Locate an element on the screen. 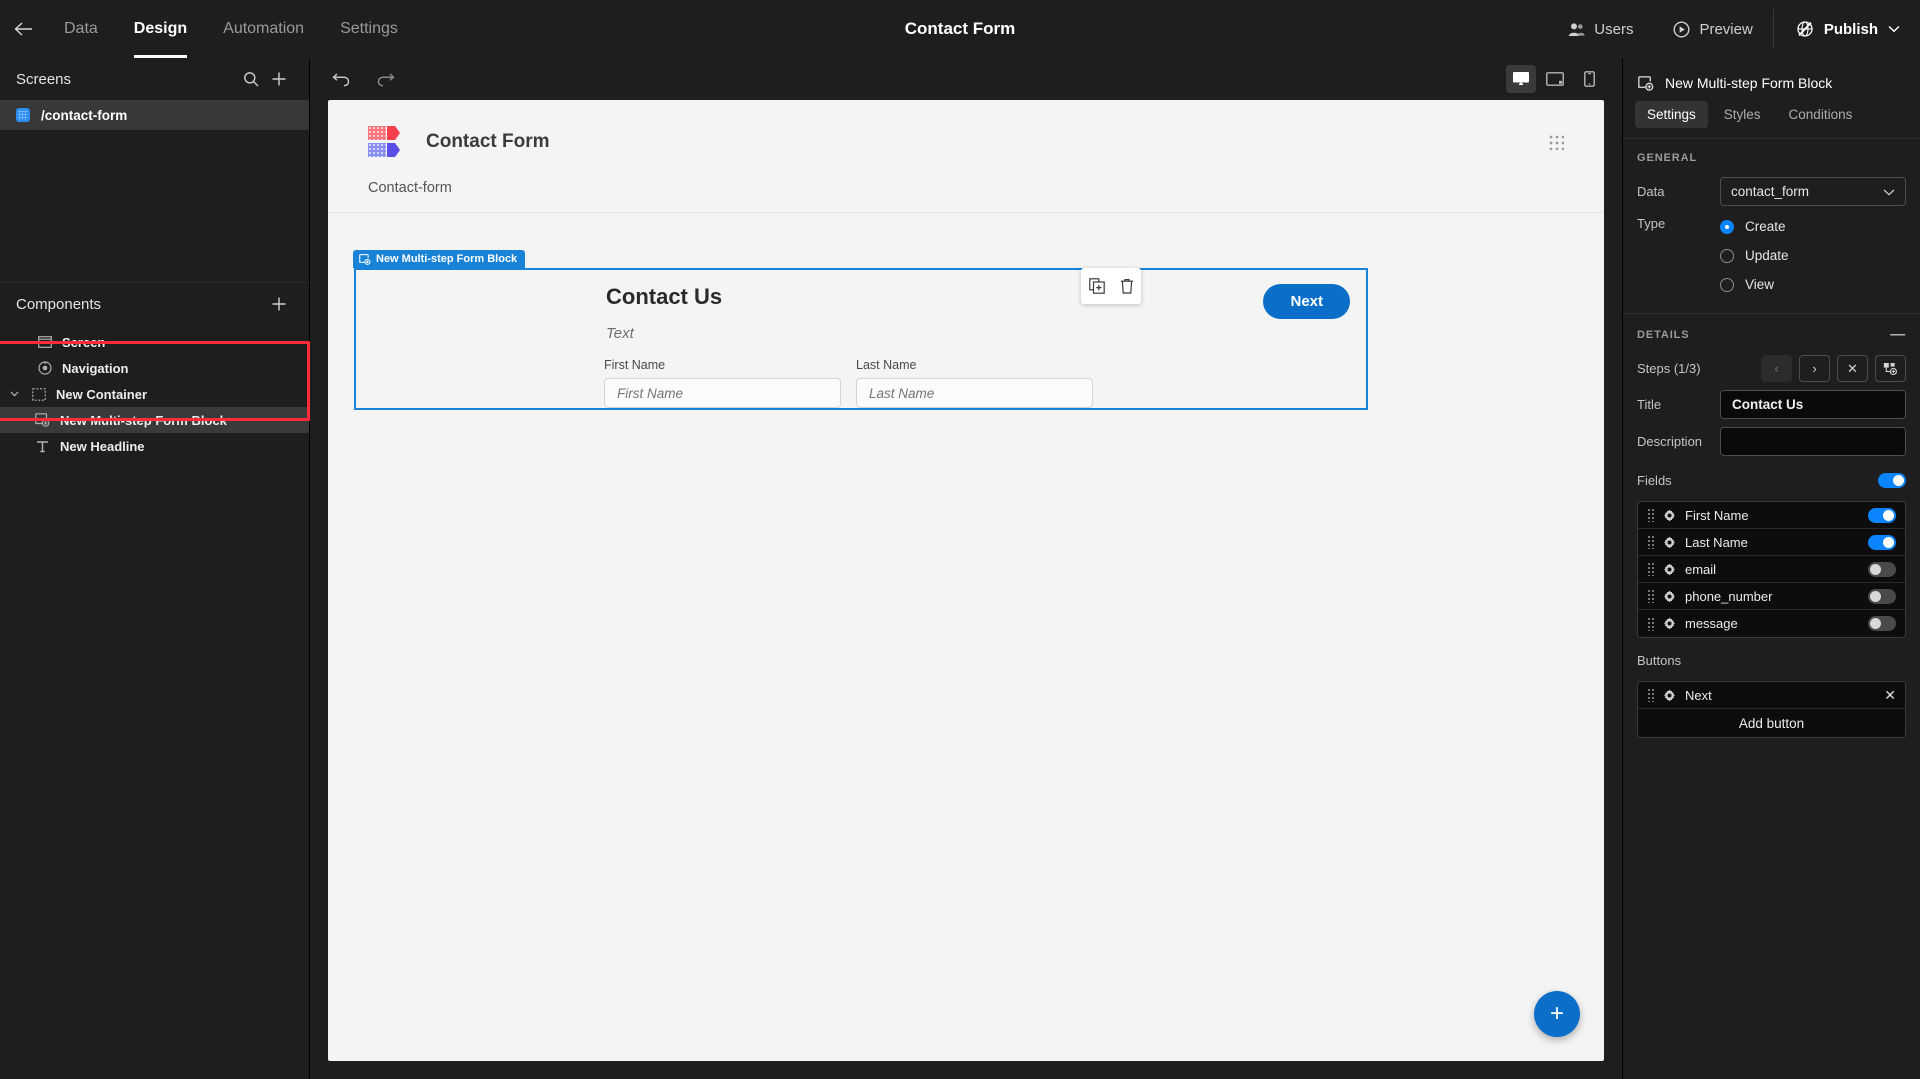  preview-button: Preview is located at coordinates (1712, 29).